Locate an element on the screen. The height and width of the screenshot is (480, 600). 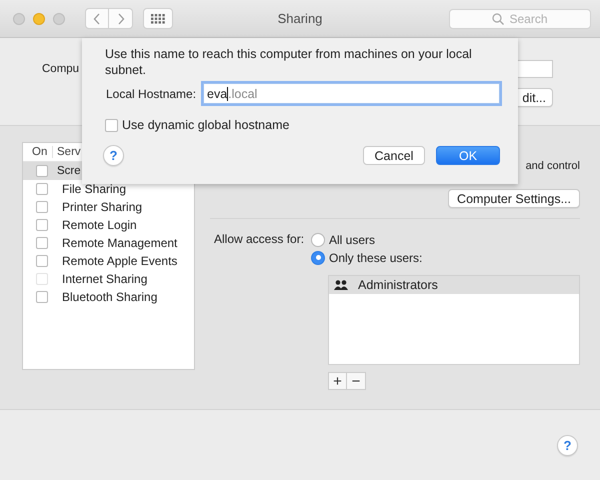
service-row: Bluetooth Sharing is located at coordinates (108, 297).